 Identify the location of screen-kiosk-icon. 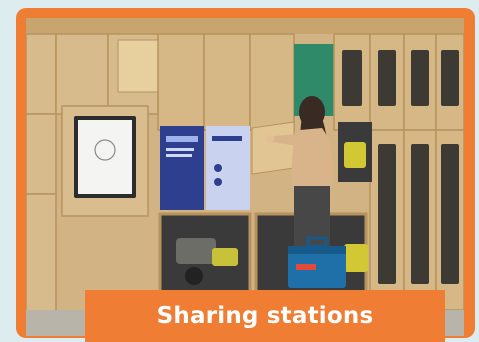
(105, 161).